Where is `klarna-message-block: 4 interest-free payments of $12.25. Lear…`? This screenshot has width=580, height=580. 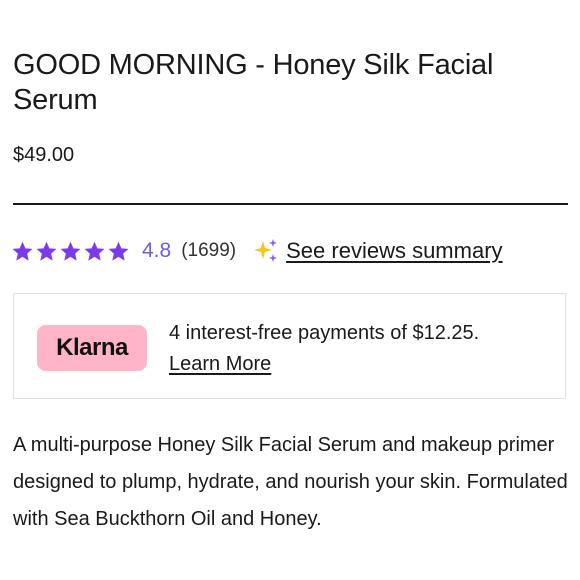 klarna-message-block: 4 interest-free payments of $12.25. Lear… is located at coordinates (324, 349).